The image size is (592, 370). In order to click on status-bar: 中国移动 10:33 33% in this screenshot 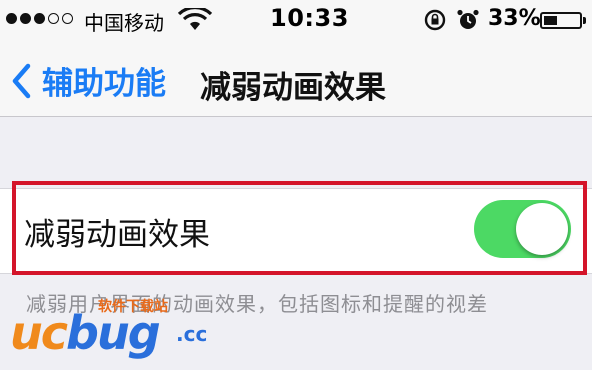, I will do `click(296, 20)`.